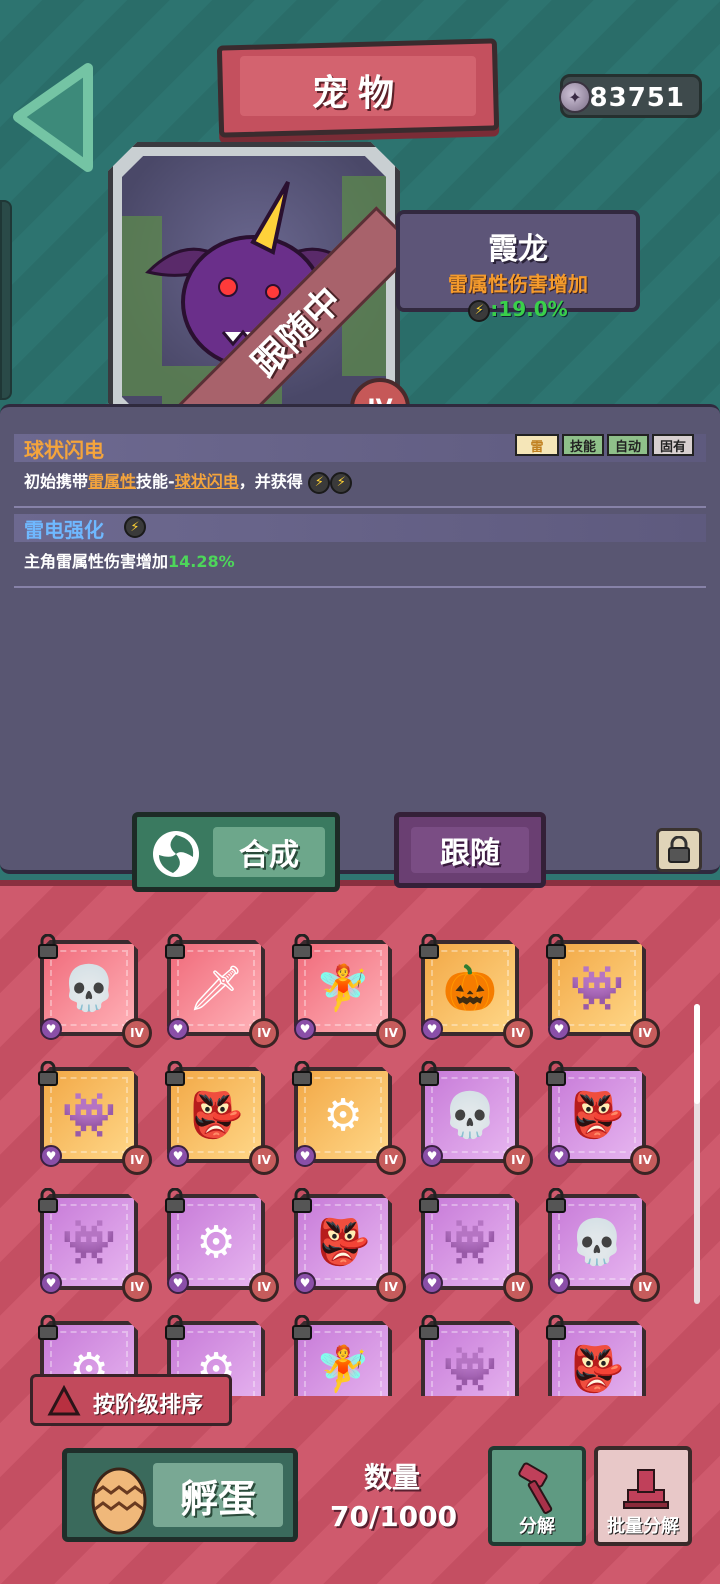  I want to click on skill-title: 雷电强化, so click(64, 530).